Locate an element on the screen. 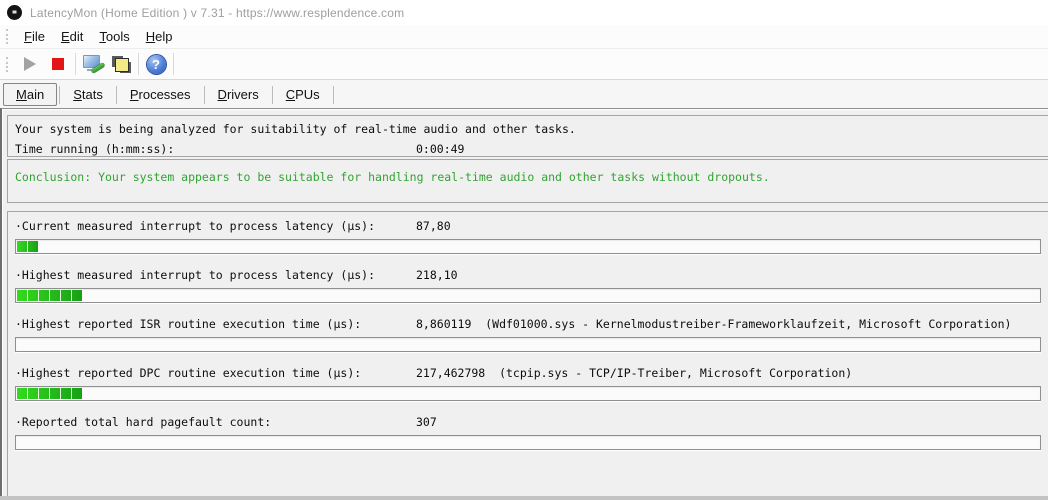  measure-value: 307 is located at coordinates (426, 422).